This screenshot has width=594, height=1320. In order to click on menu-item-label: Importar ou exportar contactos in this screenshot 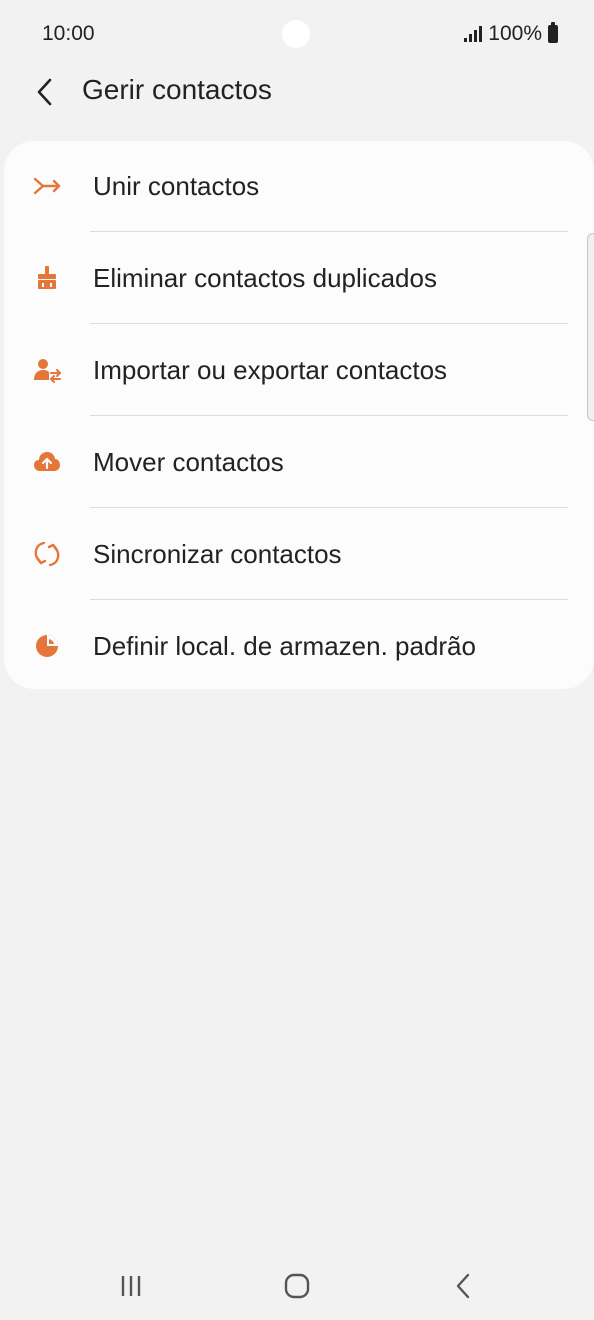, I will do `click(270, 370)`.